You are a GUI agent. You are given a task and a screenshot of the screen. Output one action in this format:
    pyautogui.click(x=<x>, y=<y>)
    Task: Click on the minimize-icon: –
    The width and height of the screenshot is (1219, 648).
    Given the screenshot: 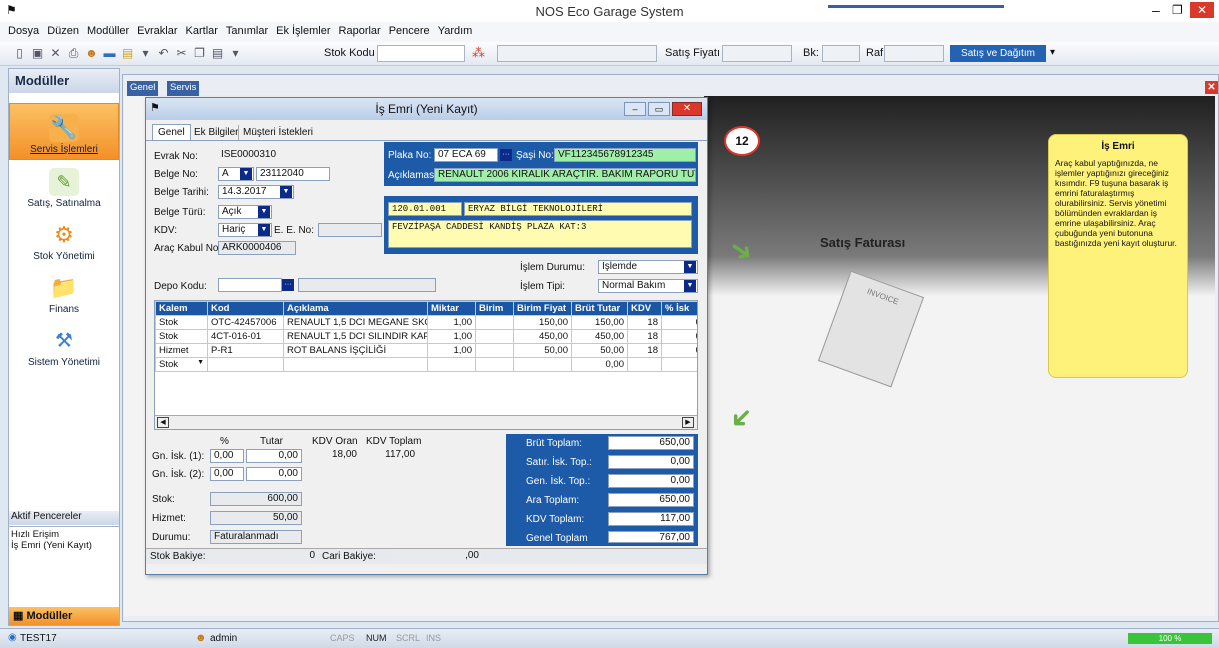 What is the action you would take?
    pyautogui.click(x=1156, y=10)
    